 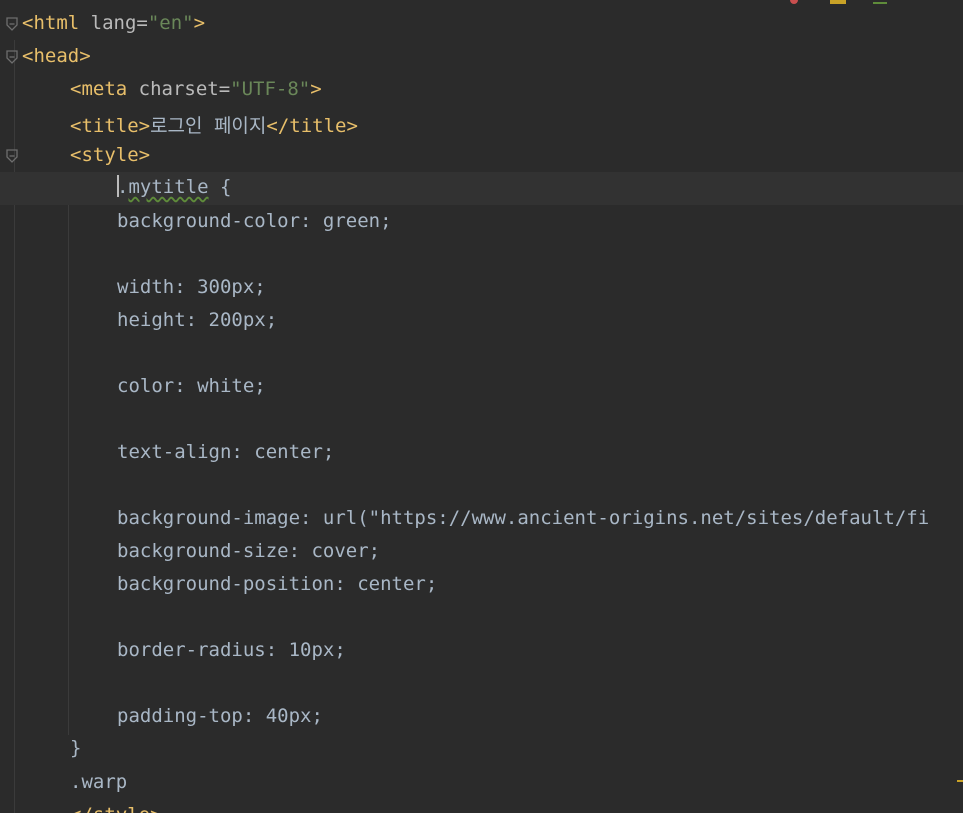 What do you see at coordinates (880, 2) in the screenshot?
I see `typo-indicator-icon` at bounding box center [880, 2].